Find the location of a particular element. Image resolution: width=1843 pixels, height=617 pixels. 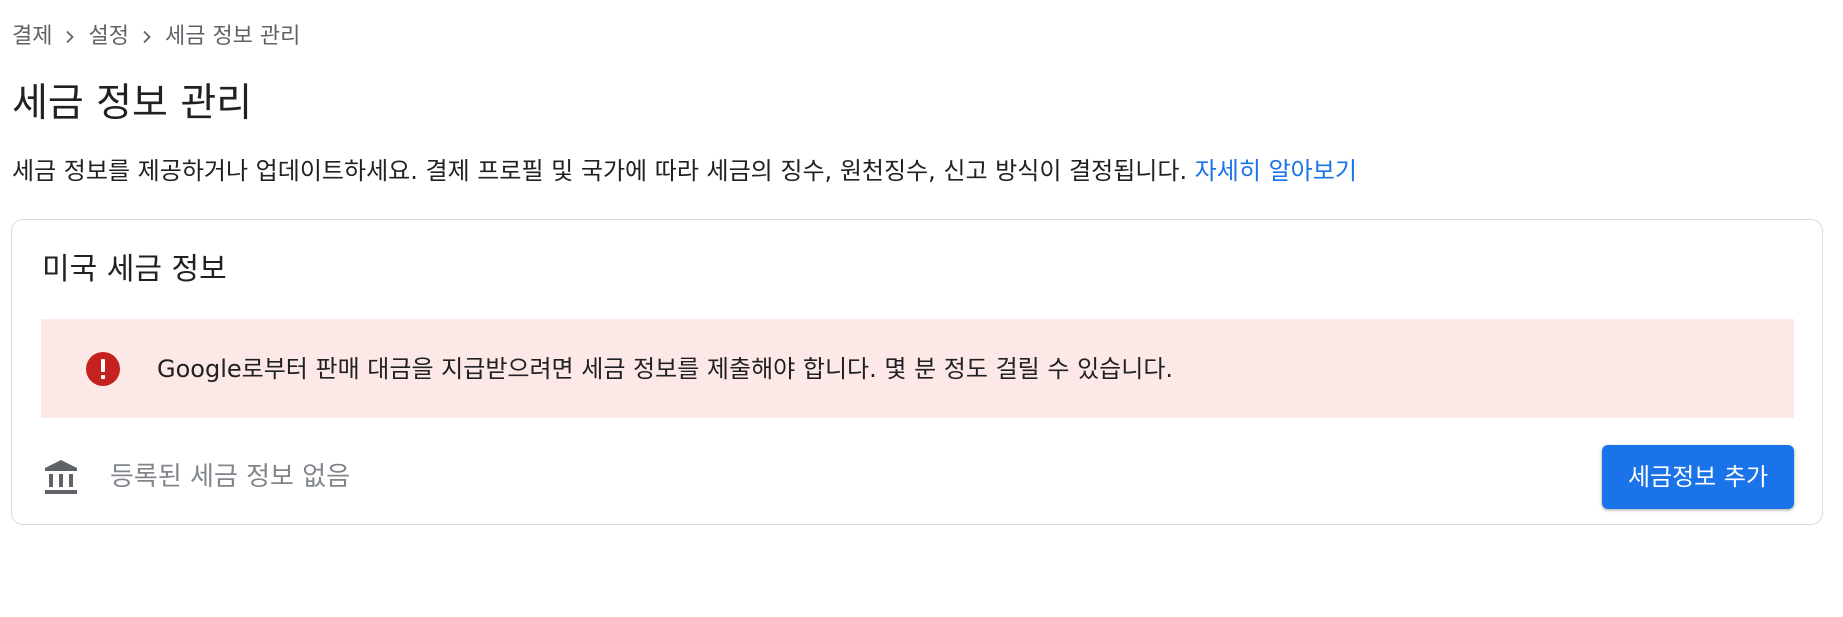

breadcrumb: 결제 설정 세금 정보 관리 is located at coordinates (156, 37).